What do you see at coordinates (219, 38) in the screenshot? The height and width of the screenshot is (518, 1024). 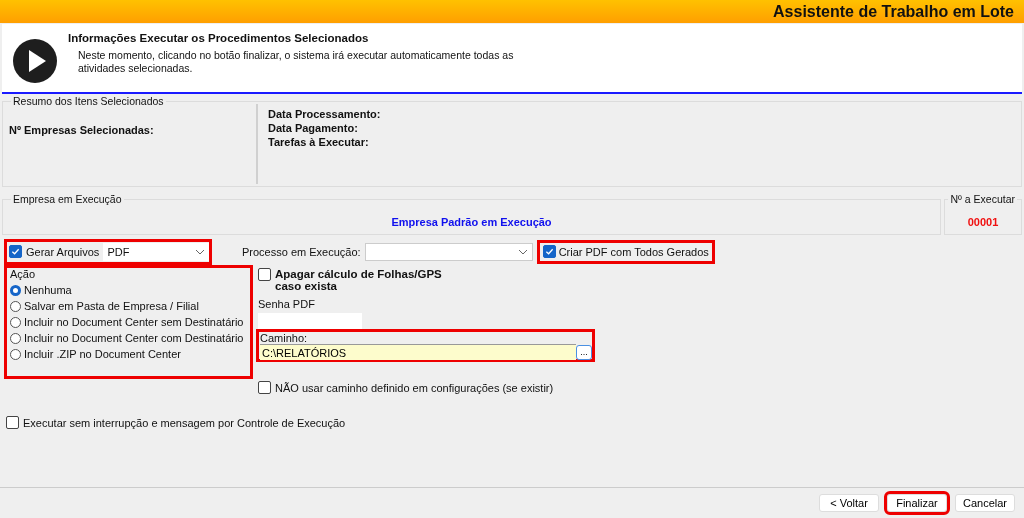 I see `header-title: Informações Executar os Procedimentos Selecionados` at bounding box center [219, 38].